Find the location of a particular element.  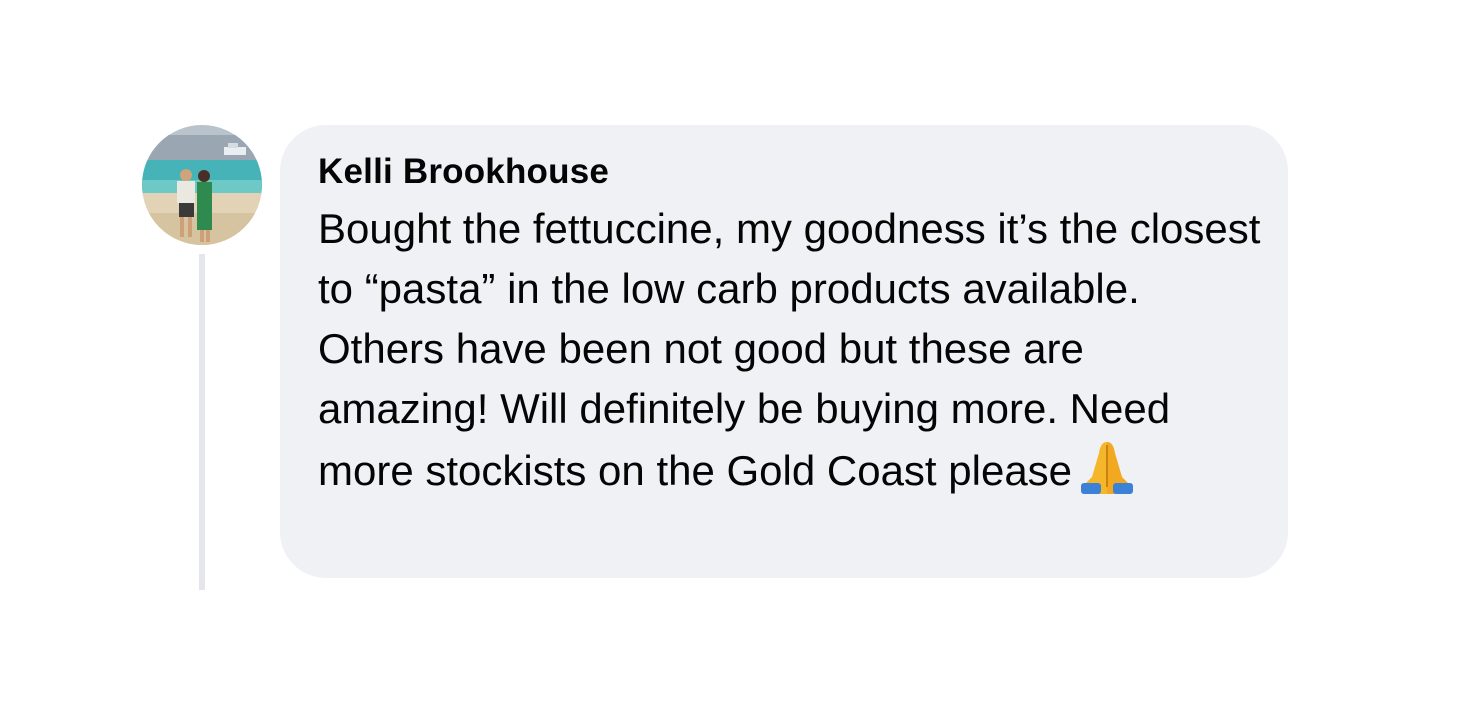

profile-photo is located at coordinates (202, 185).